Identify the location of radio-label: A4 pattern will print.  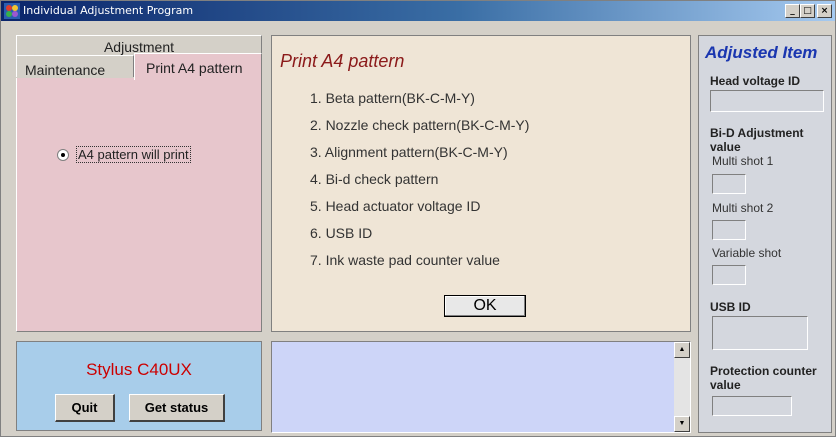
(133, 154).